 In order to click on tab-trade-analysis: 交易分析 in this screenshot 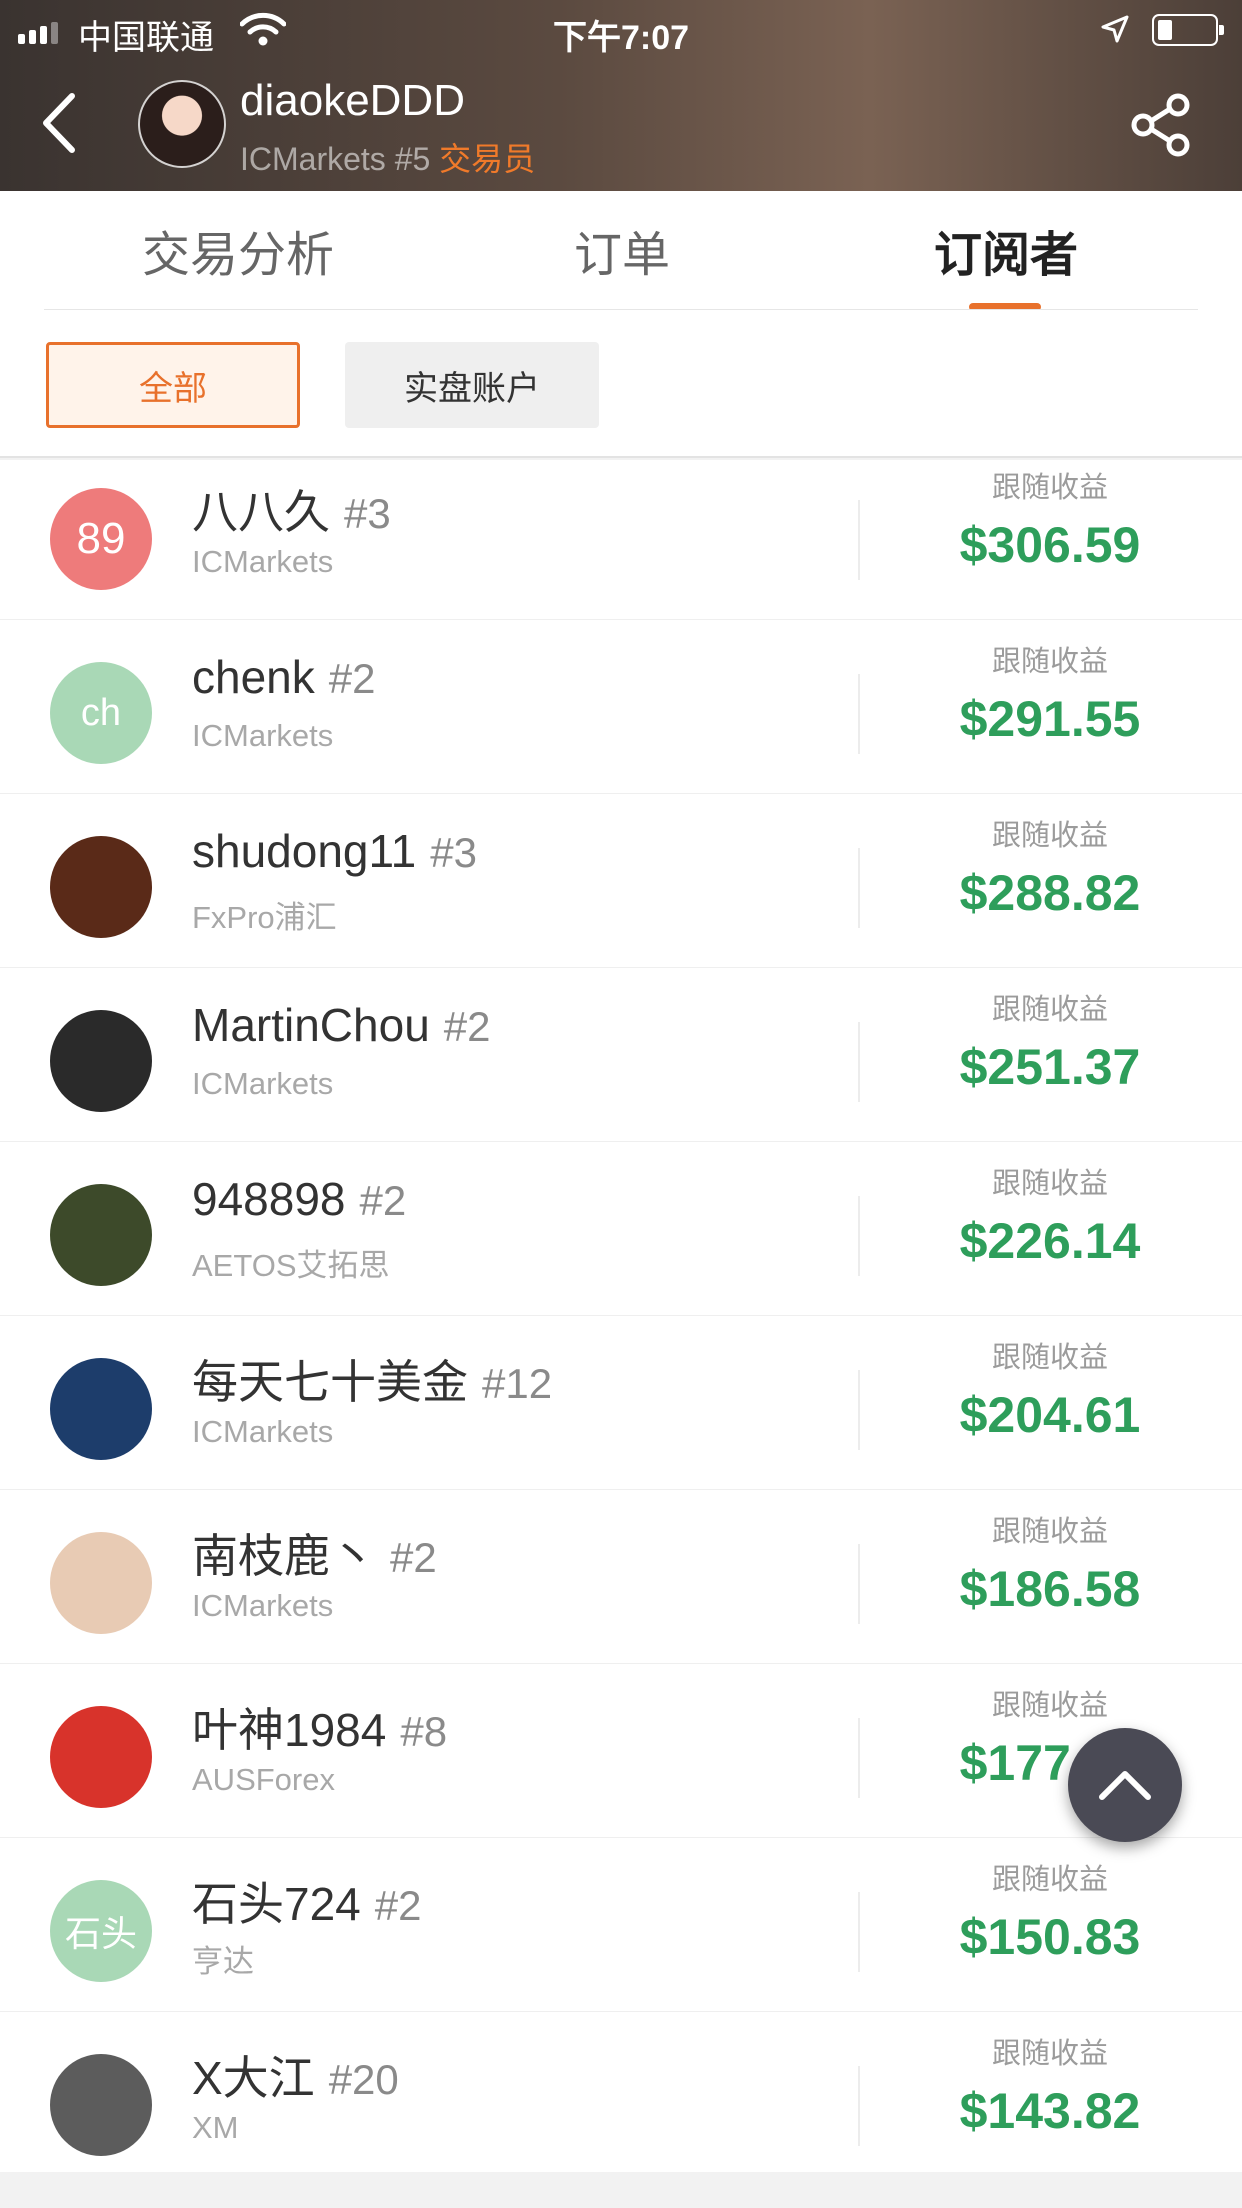, I will do `click(238, 250)`.